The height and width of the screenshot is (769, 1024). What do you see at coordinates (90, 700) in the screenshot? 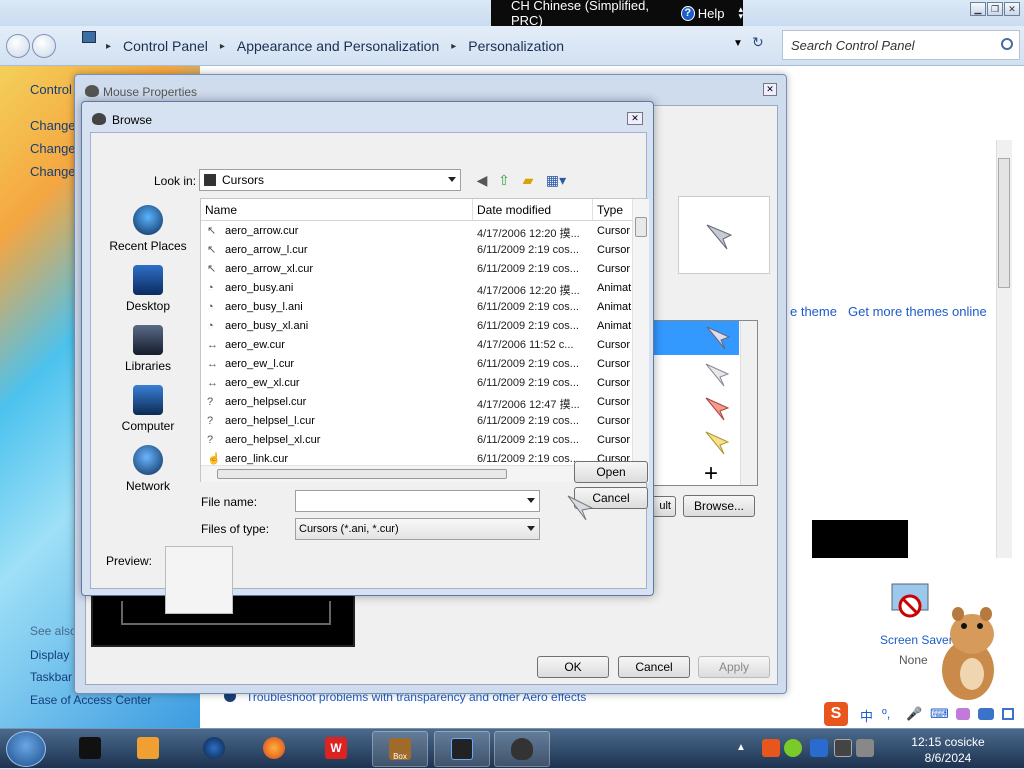
I see `see-also-ease-of-access: Ease of Access Center` at bounding box center [90, 700].